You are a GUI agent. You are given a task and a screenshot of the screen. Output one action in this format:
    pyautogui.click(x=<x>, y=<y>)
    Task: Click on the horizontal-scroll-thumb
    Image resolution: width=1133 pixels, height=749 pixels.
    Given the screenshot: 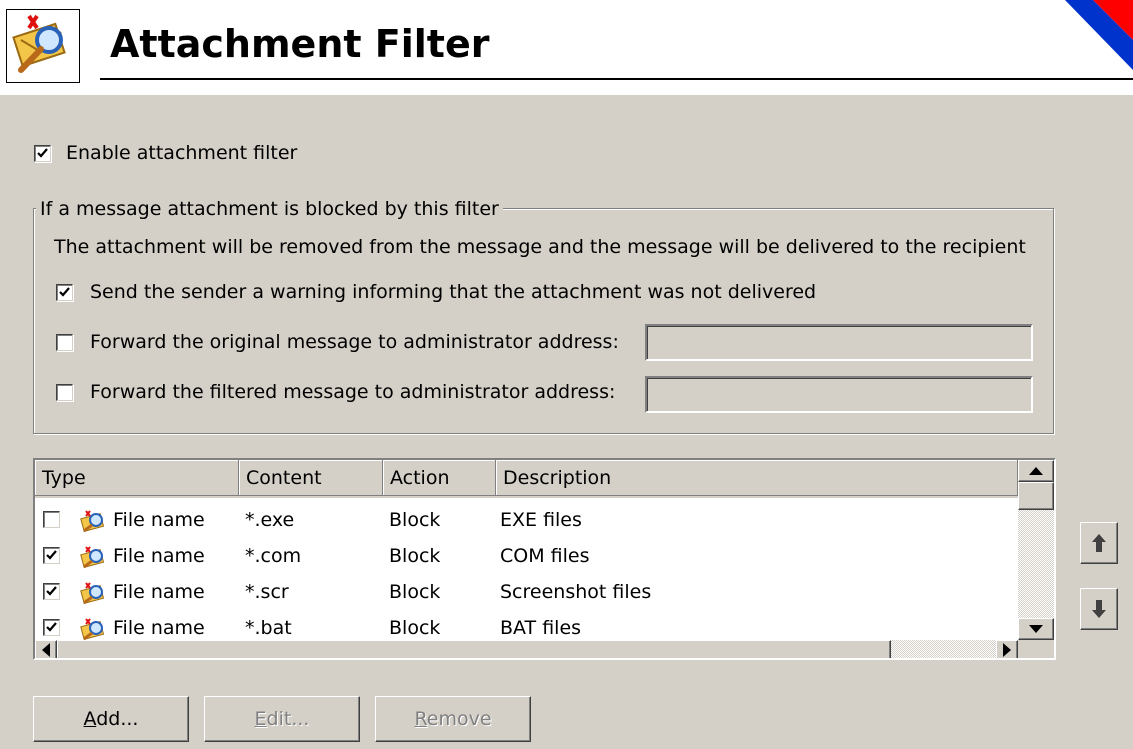 What is the action you would take?
    pyautogui.click(x=474, y=649)
    